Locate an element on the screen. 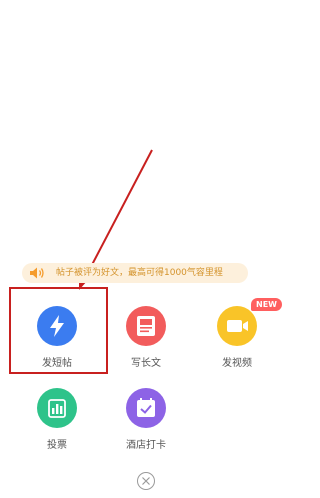 Image resolution: width=320 pixels, height=498 pixels. hotel-checkin-icon-circle is located at coordinates (146, 408).